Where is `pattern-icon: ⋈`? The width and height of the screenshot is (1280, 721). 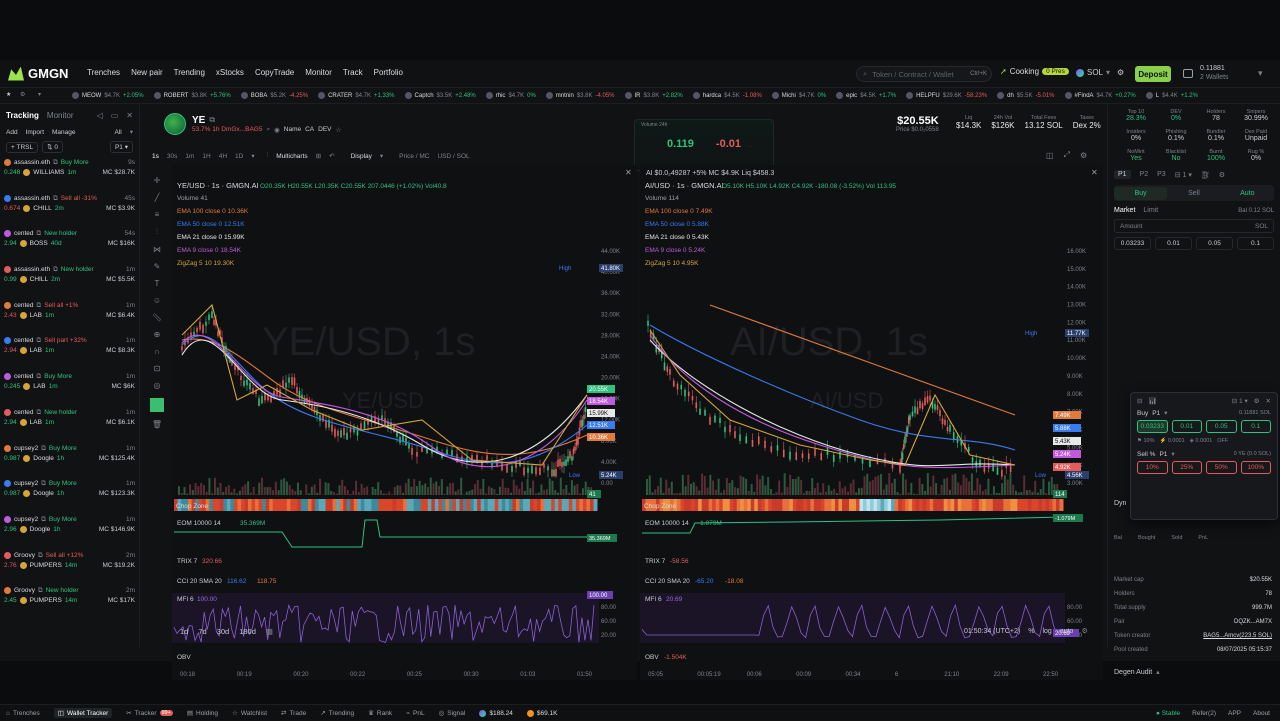 pattern-icon: ⋈ is located at coordinates (157, 249).